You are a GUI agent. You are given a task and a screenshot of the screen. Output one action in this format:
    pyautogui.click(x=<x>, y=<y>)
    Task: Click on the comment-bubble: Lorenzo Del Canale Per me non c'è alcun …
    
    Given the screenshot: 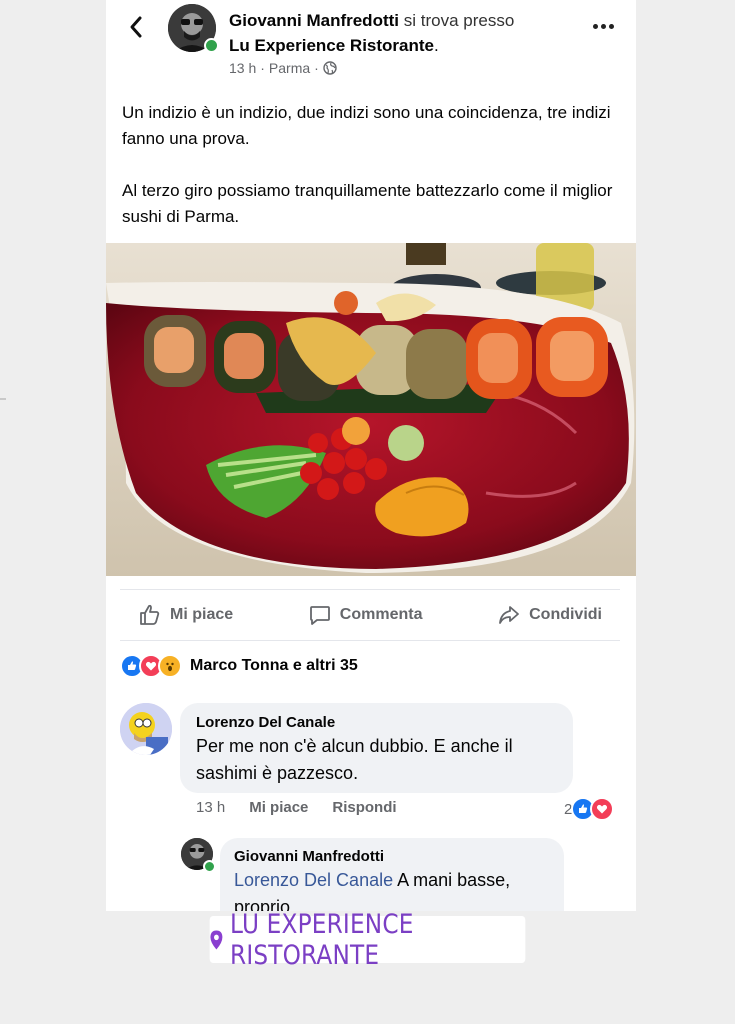 What is the action you would take?
    pyautogui.click(x=376, y=748)
    